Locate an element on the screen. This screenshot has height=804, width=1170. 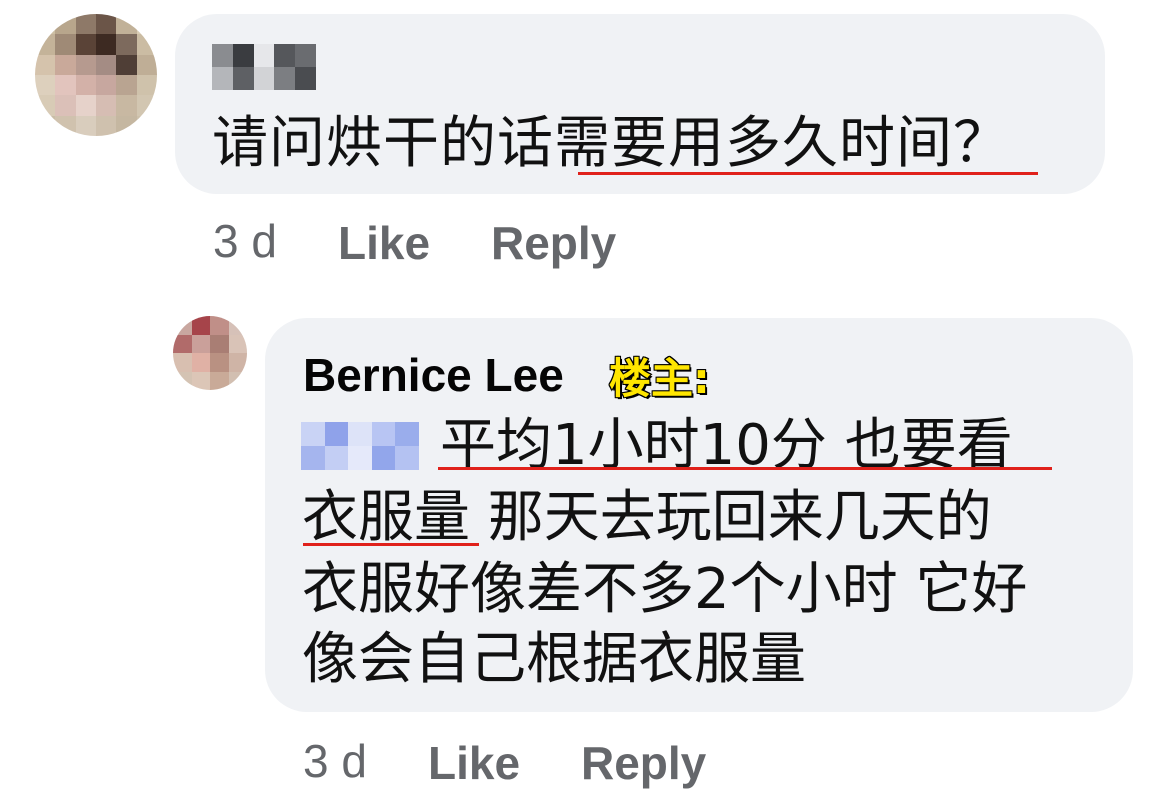
reply-text-line-4: 像会自己根据衣服量 is located at coordinates (554, 659).